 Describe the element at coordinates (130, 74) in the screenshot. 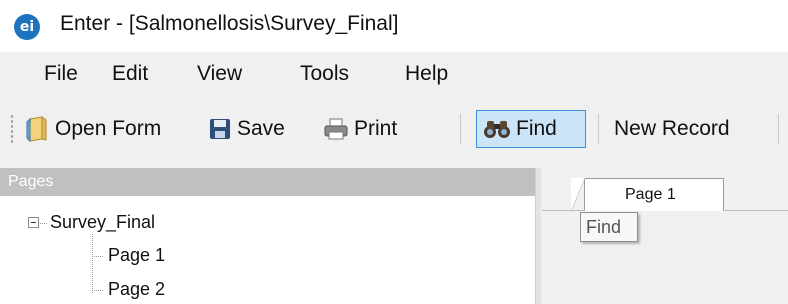

I see `menu-edit: Edit` at that location.